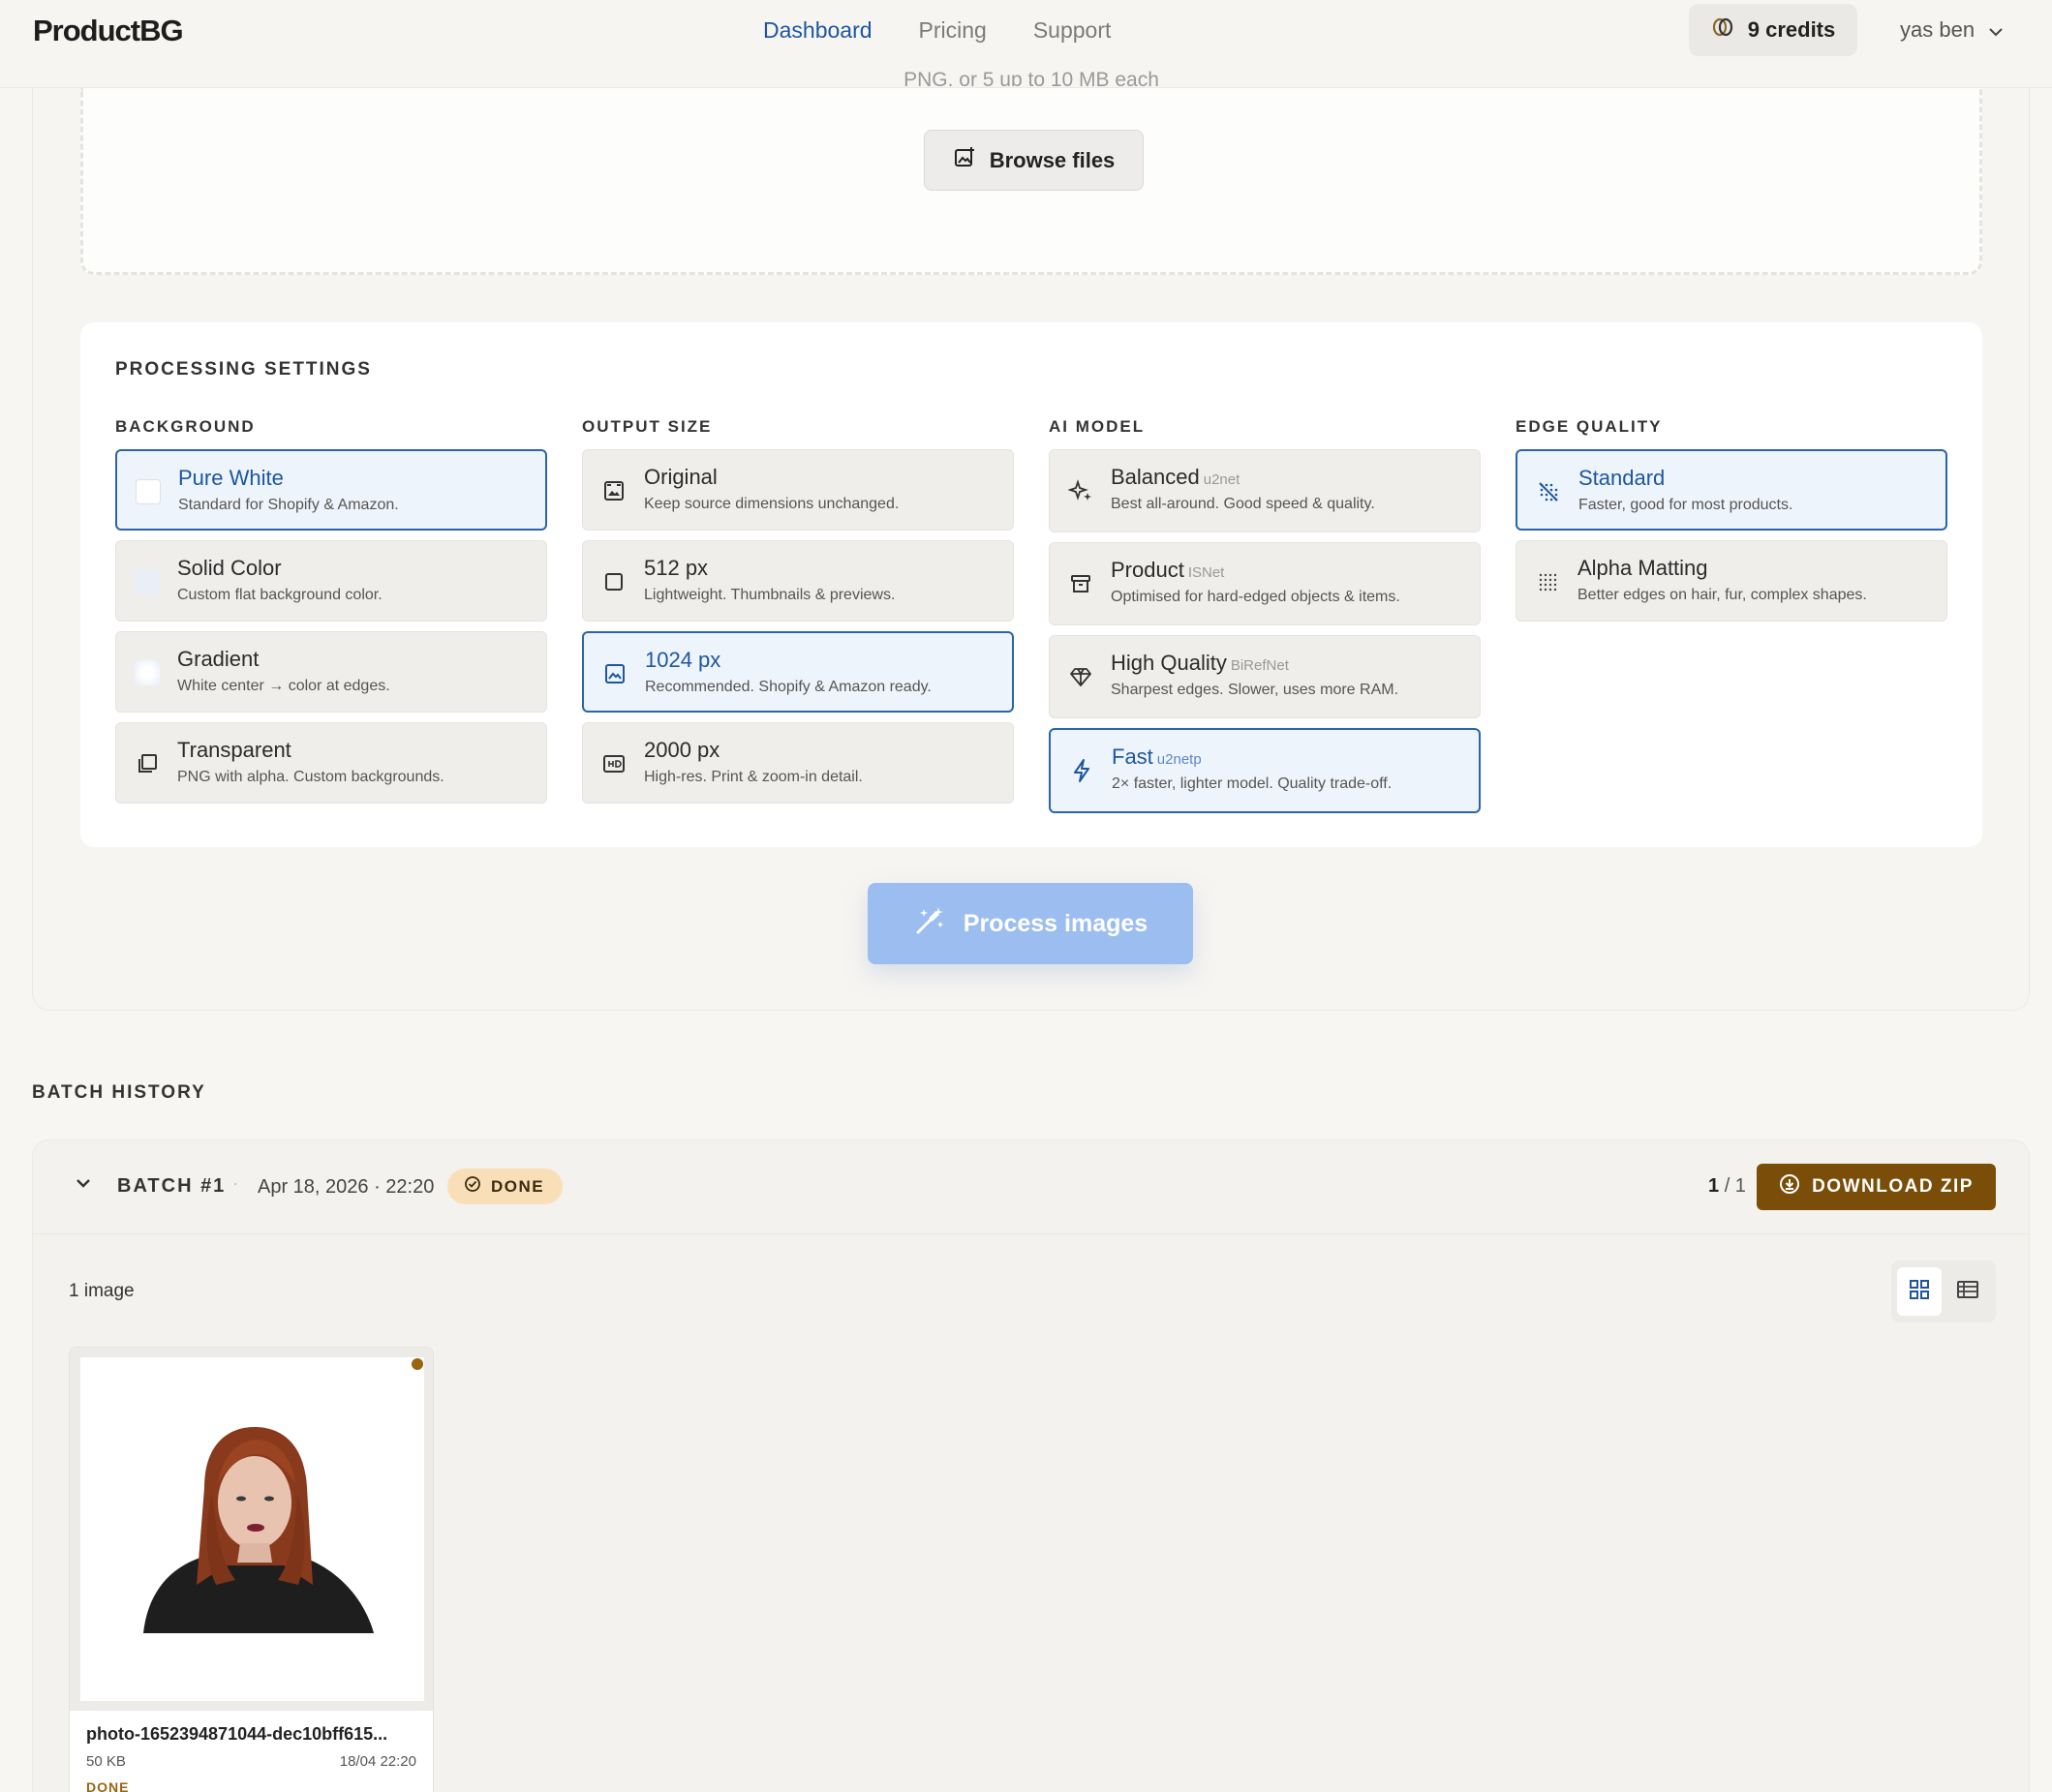 The image size is (2052, 1792). I want to click on file-size: 50 KB, so click(106, 1762).